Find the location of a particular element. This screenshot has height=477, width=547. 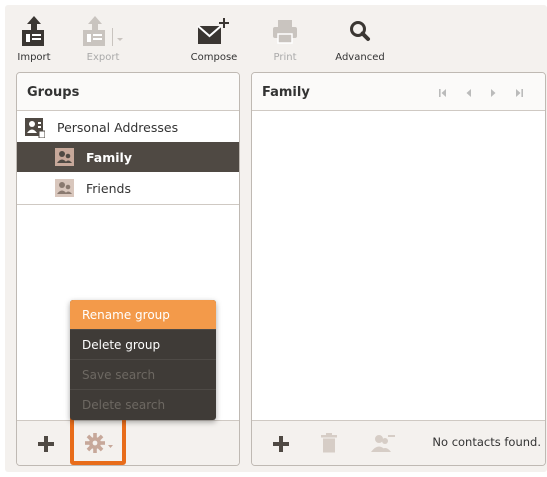

export-button: Export is located at coordinates (110, 38).